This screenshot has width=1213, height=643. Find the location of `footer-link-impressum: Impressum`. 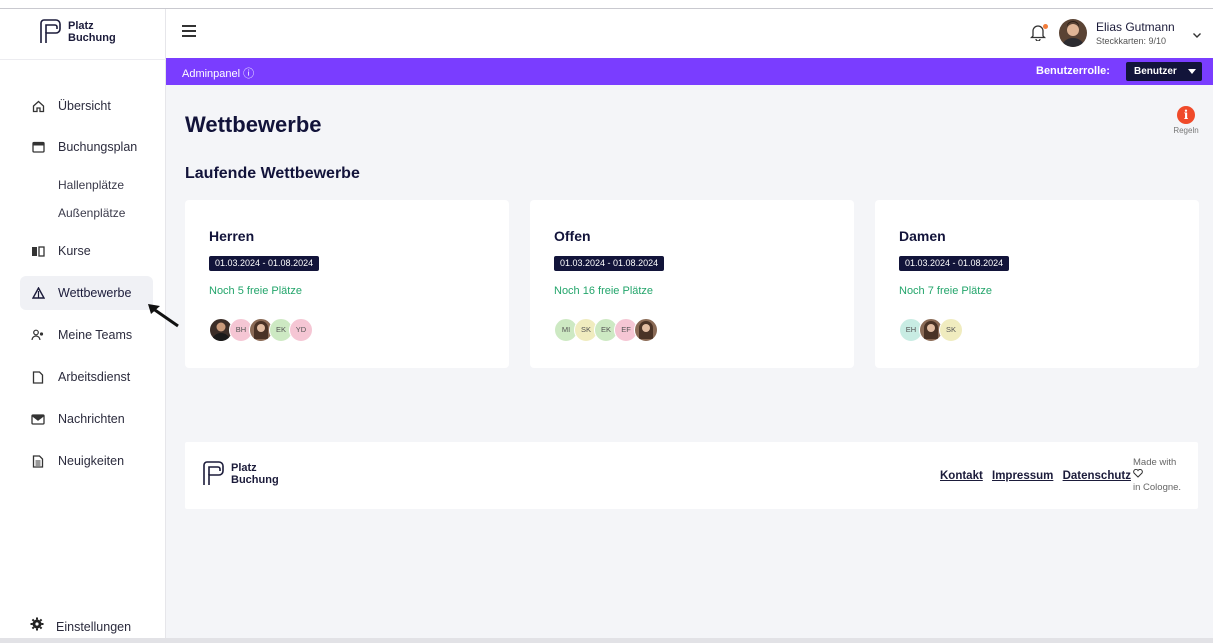

footer-link-impressum: Impressum is located at coordinates (1022, 476).